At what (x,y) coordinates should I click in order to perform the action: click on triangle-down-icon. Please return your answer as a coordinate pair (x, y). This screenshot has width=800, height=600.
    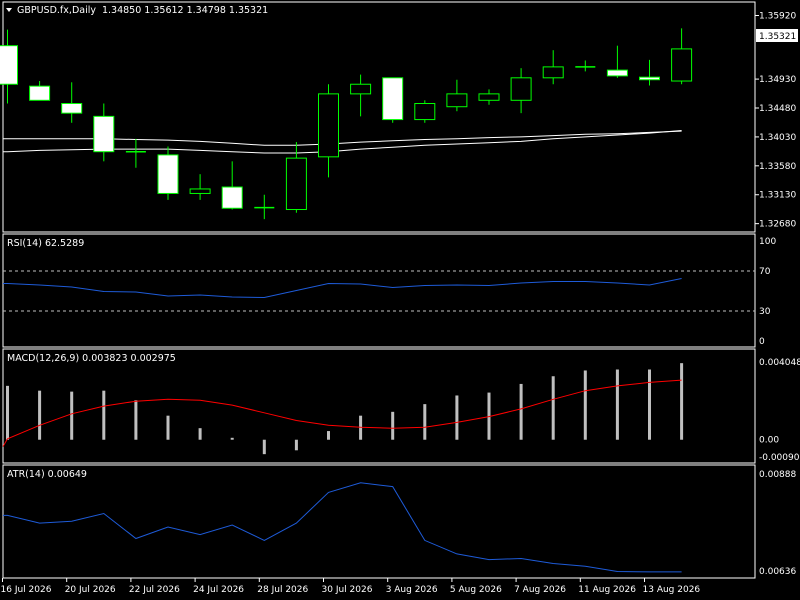
    Looking at the image, I should click on (9, 10).